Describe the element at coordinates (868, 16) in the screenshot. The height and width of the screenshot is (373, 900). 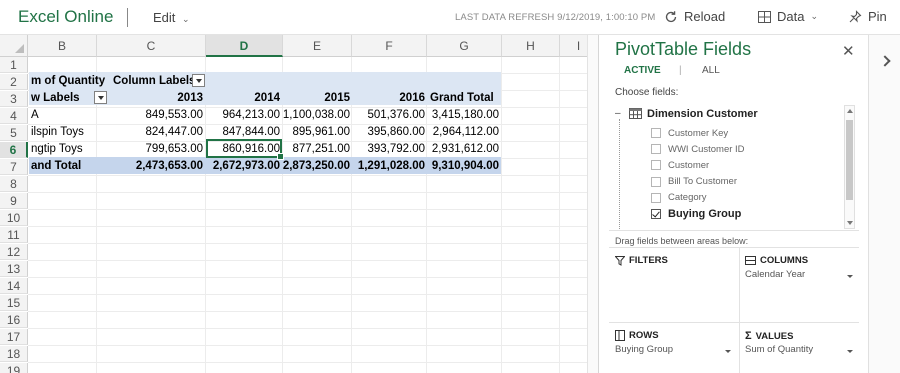
I see `pin-button: Pin` at that location.